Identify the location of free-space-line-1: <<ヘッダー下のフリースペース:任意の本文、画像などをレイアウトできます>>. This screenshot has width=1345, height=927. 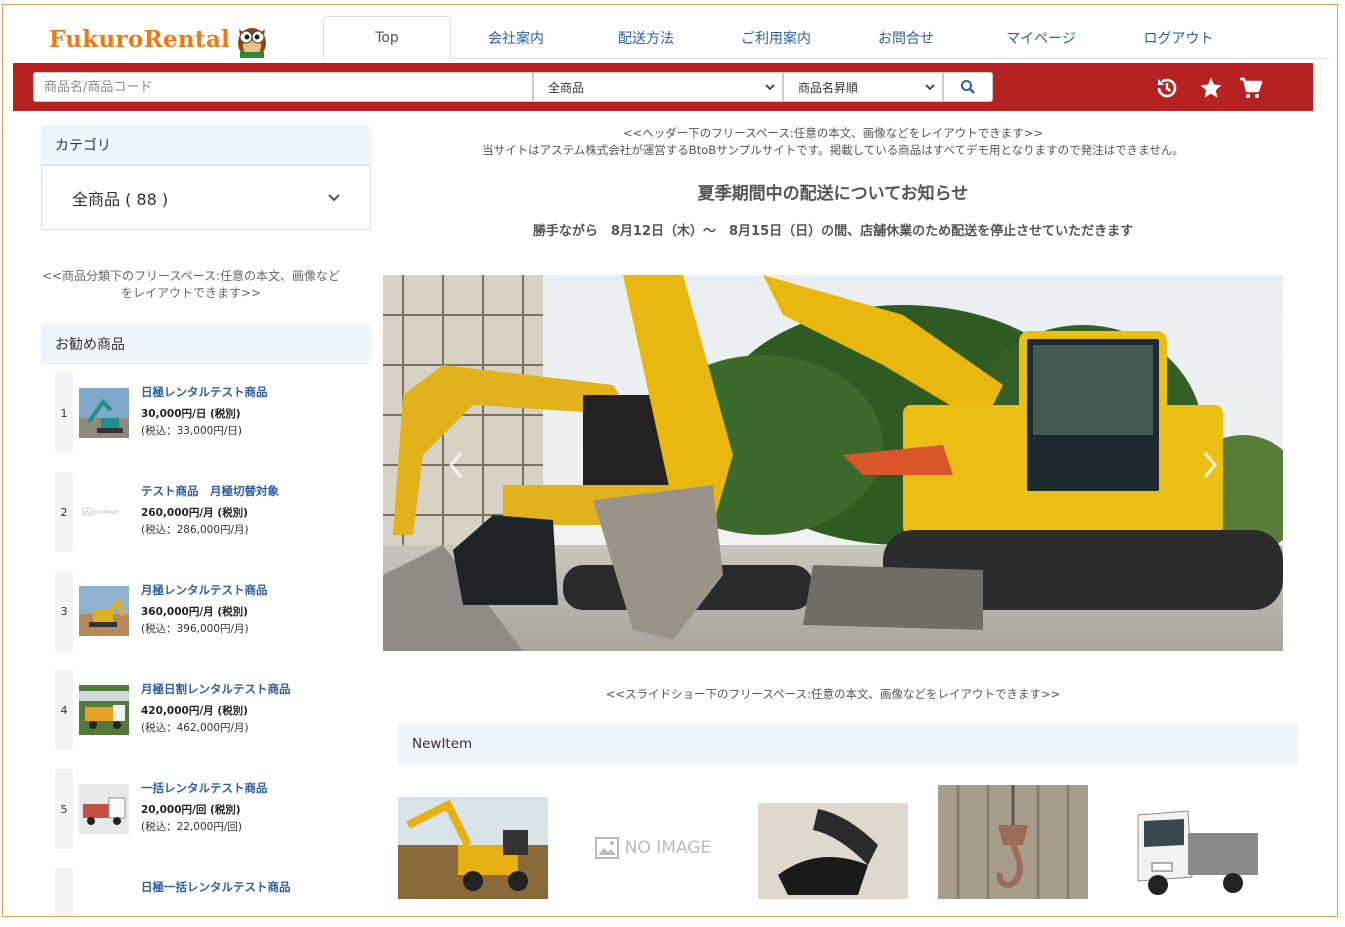
(833, 133).